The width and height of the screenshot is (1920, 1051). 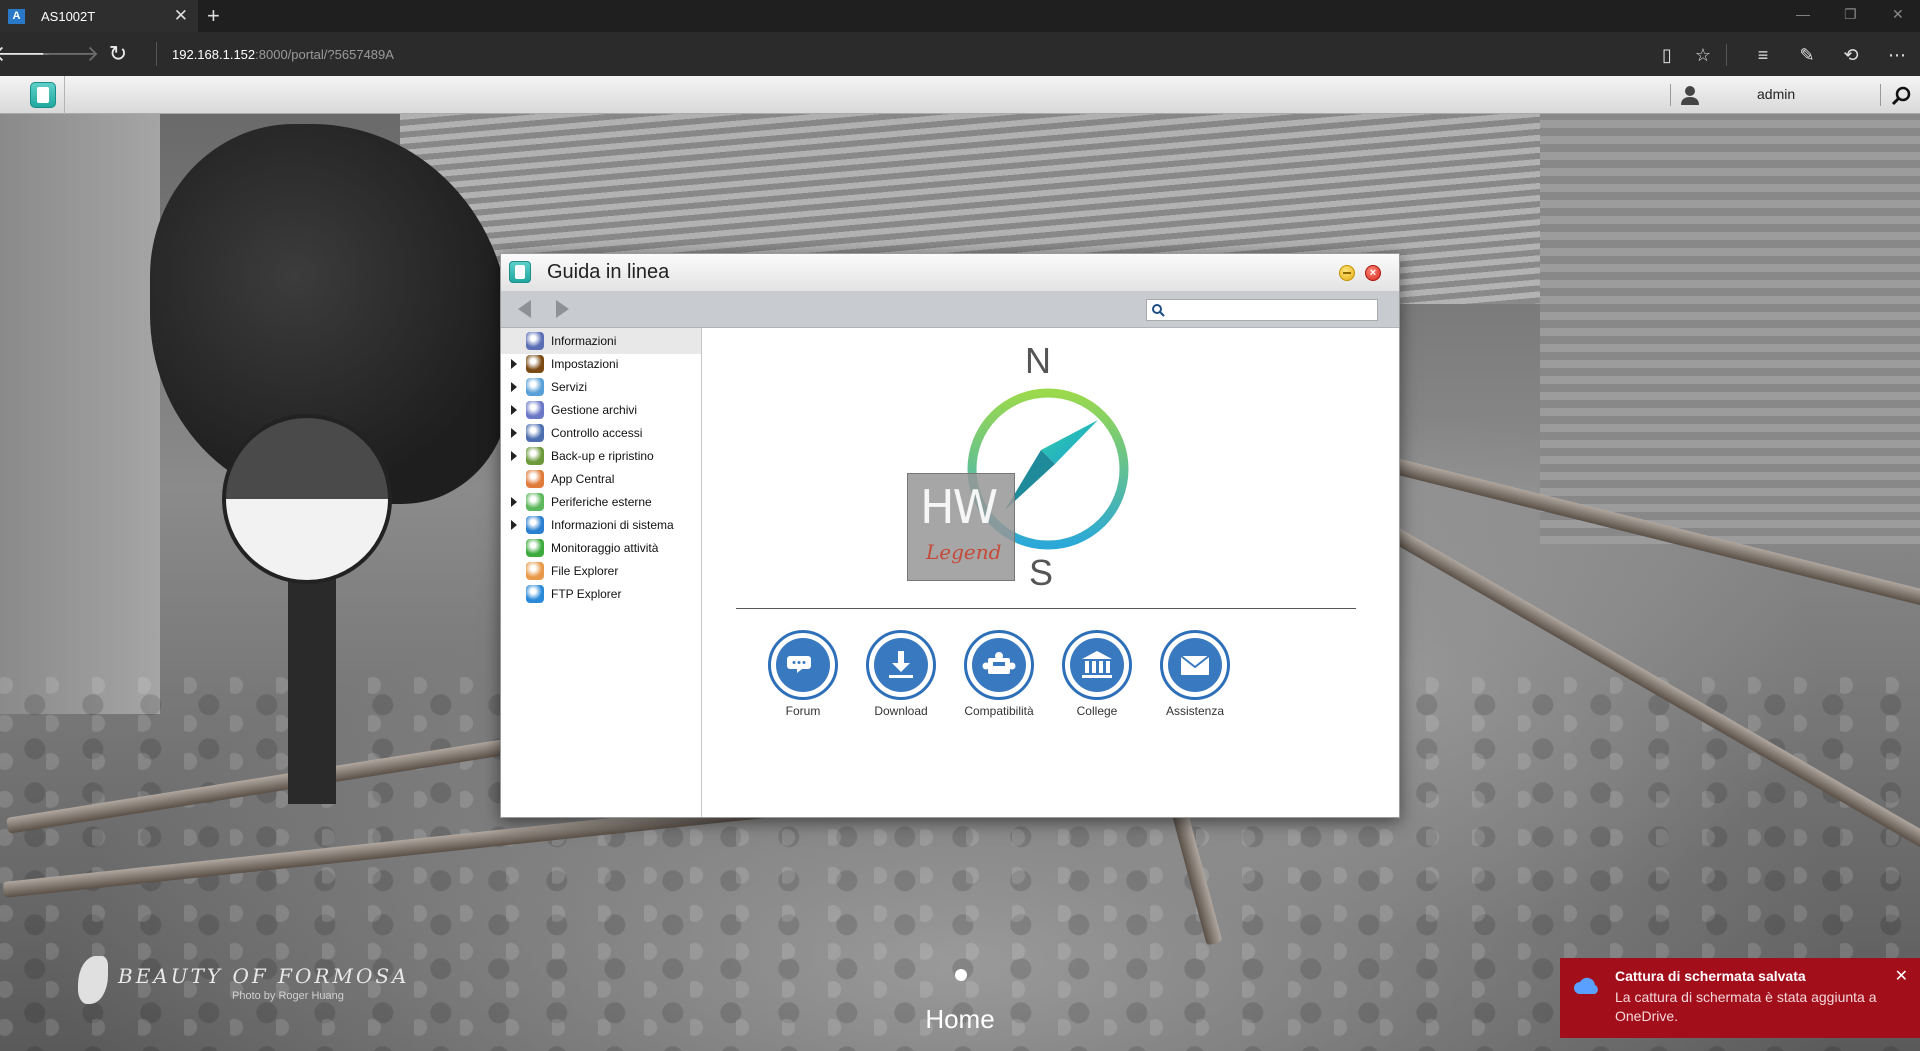 I want to click on page-indicator-dot, so click(x=961, y=975).